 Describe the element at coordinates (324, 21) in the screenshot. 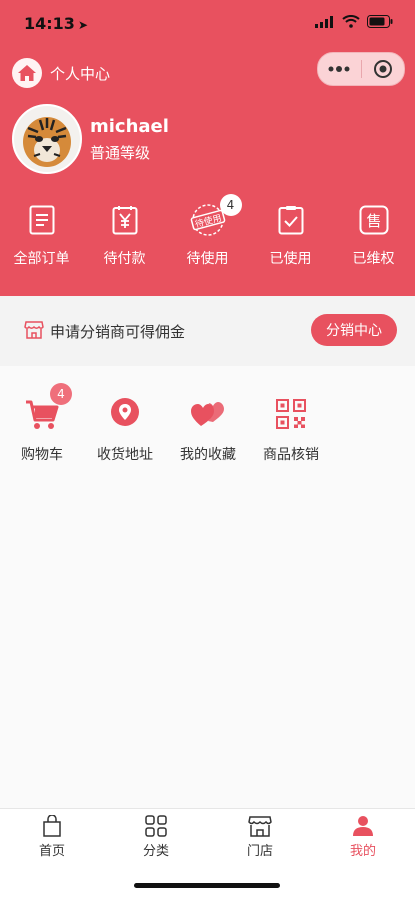

I see `signal-icon` at that location.